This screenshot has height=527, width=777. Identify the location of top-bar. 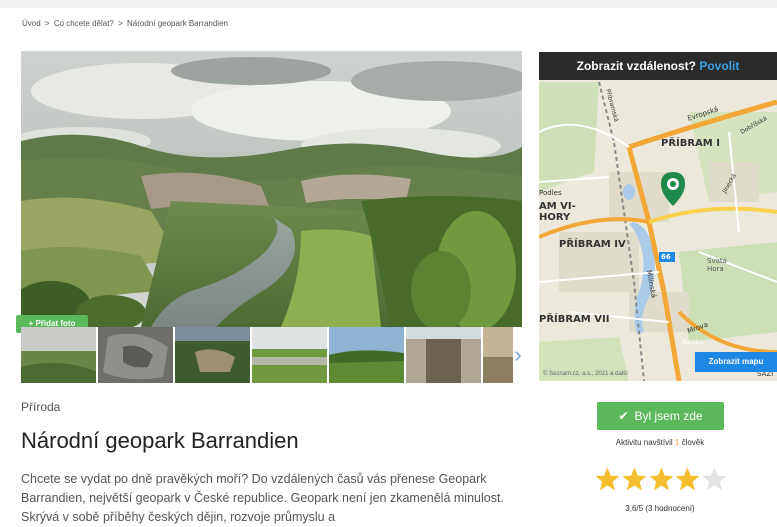
(388, 4).